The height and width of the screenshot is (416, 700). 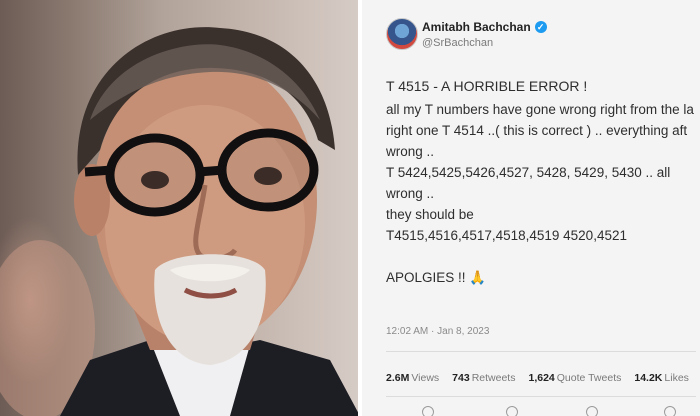 I want to click on tweet-line: they should be, so click(x=430, y=214).